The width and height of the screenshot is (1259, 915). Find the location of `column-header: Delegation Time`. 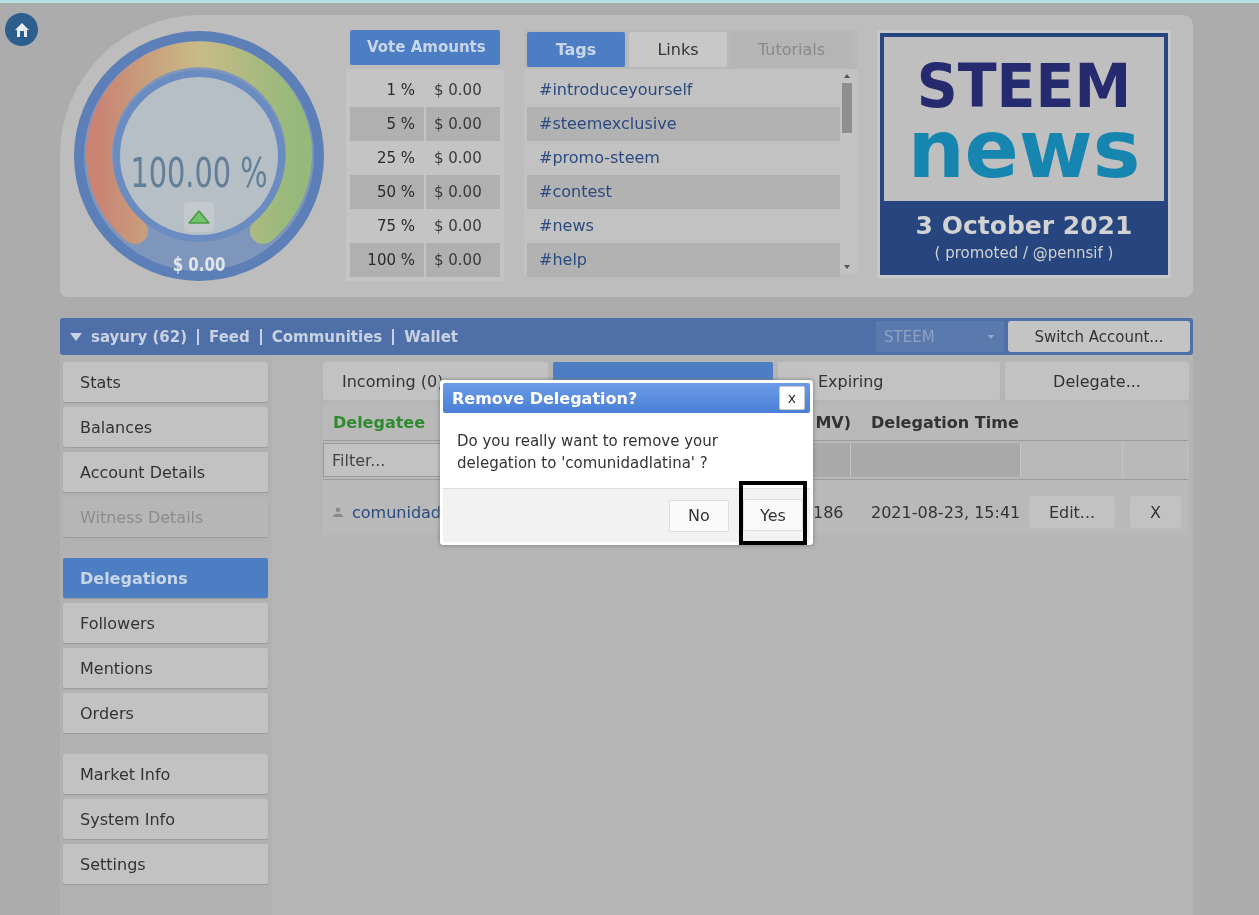

column-header: Delegation Time is located at coordinates (945, 423).